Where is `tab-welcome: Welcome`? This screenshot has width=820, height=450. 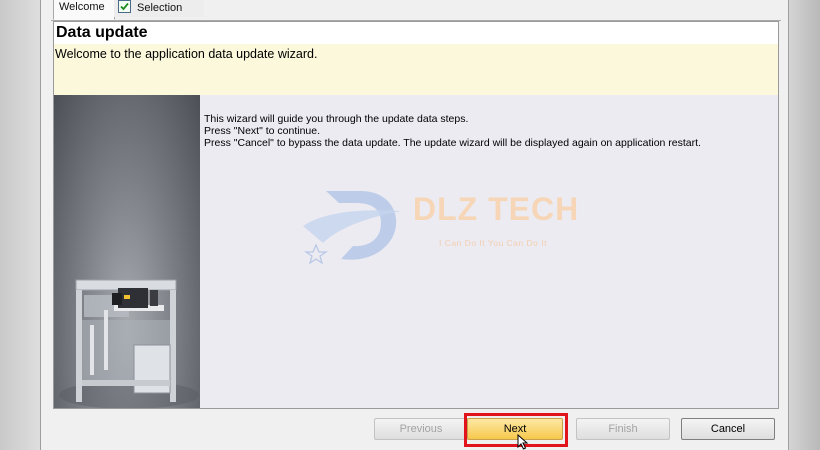 tab-welcome: Welcome is located at coordinates (84, 10).